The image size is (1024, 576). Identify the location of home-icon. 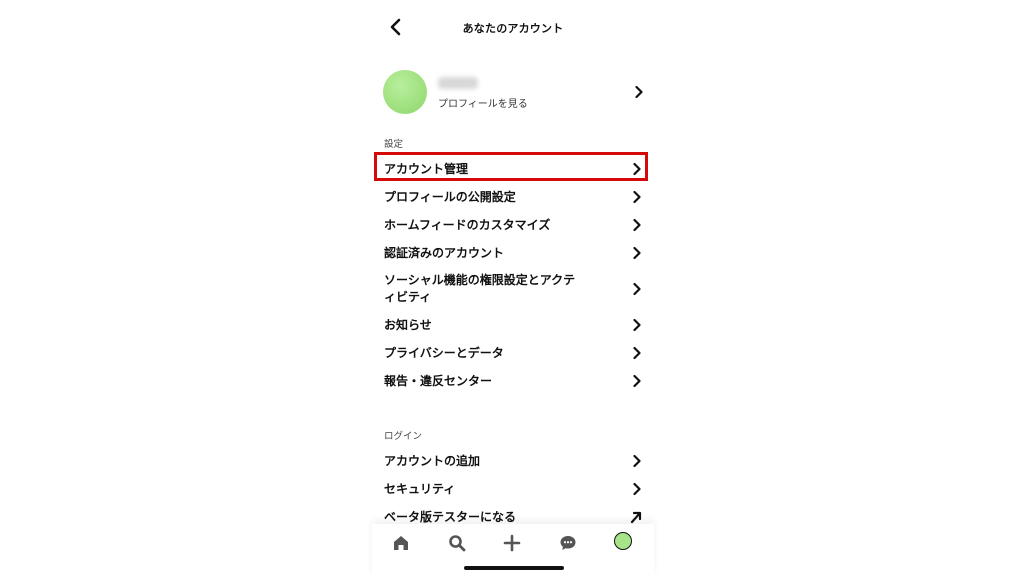
(401, 543).